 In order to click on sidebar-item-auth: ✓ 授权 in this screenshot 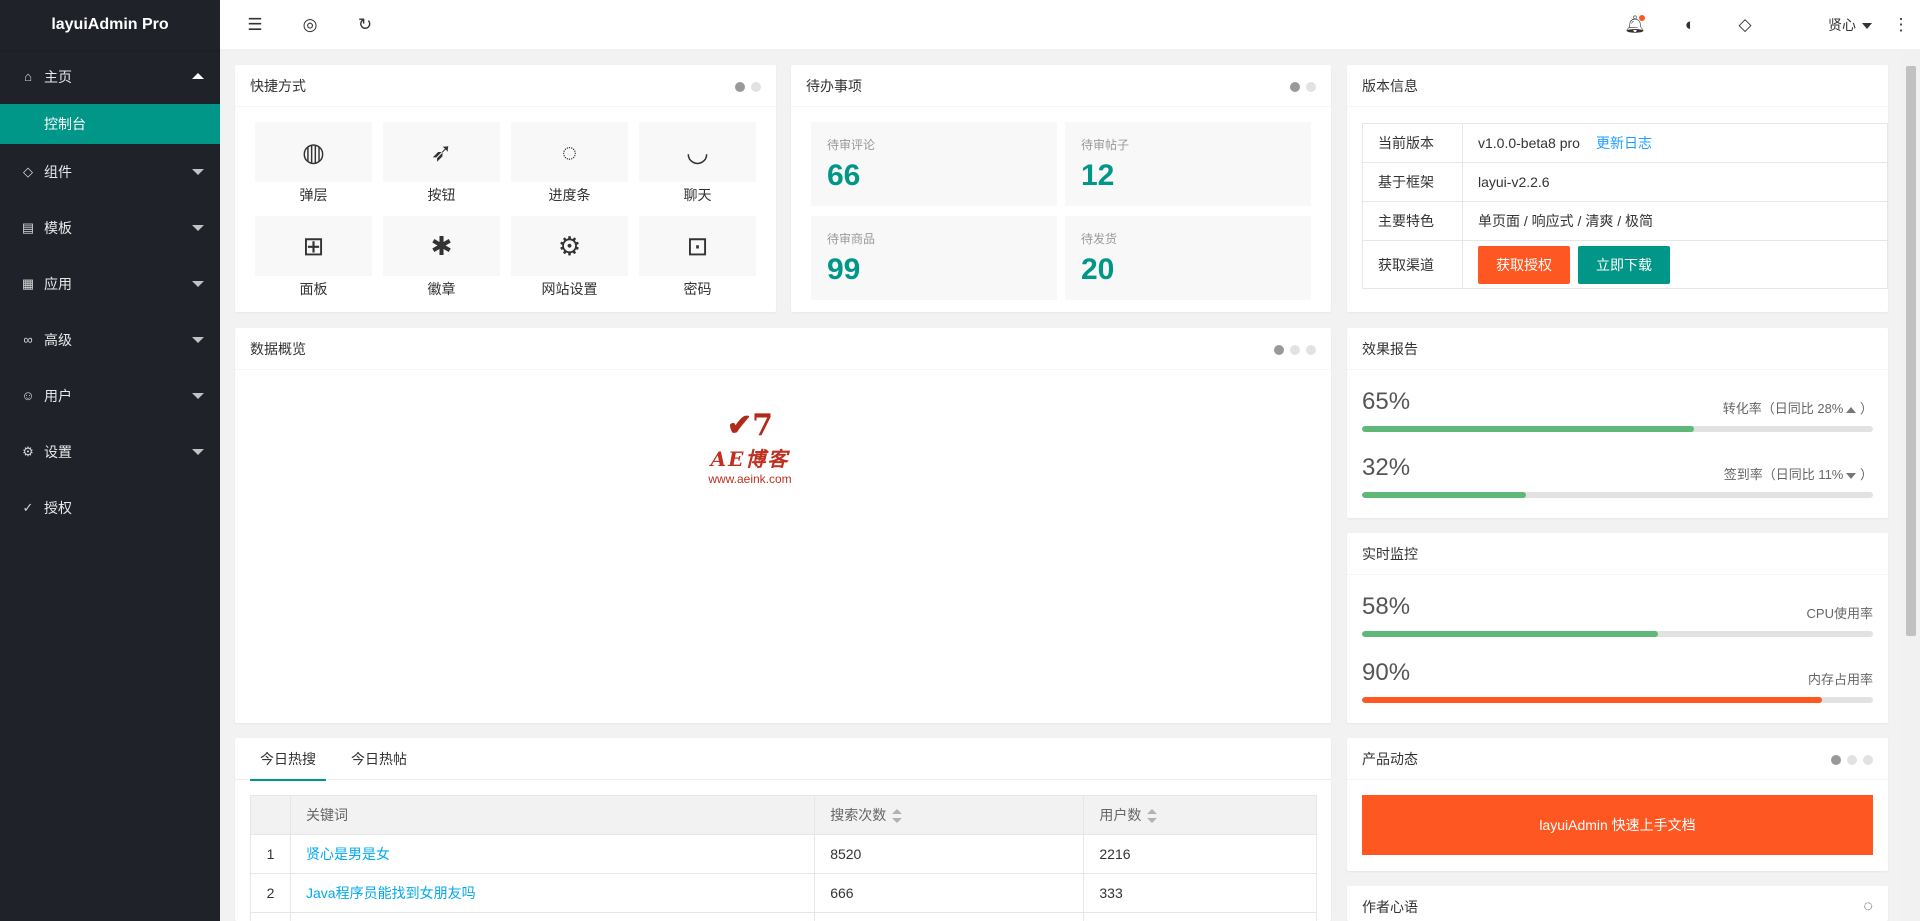, I will do `click(110, 508)`.